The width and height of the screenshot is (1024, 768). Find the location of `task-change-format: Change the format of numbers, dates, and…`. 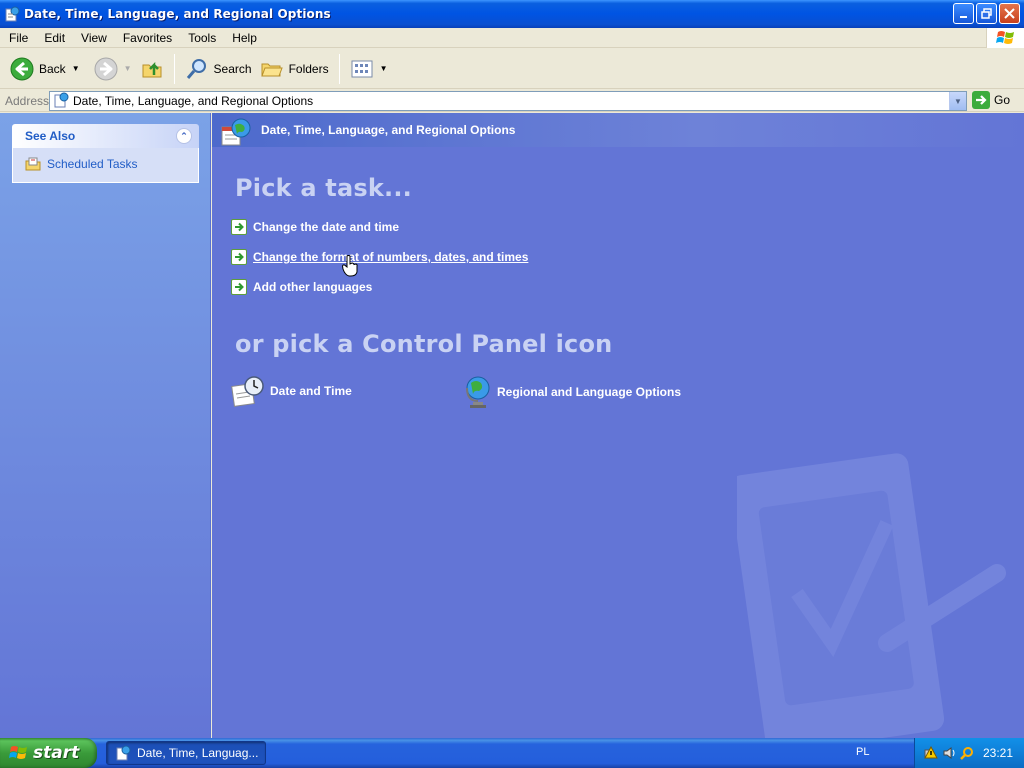

task-change-format: Change the format of numbers, dates, and… is located at coordinates (379, 257).